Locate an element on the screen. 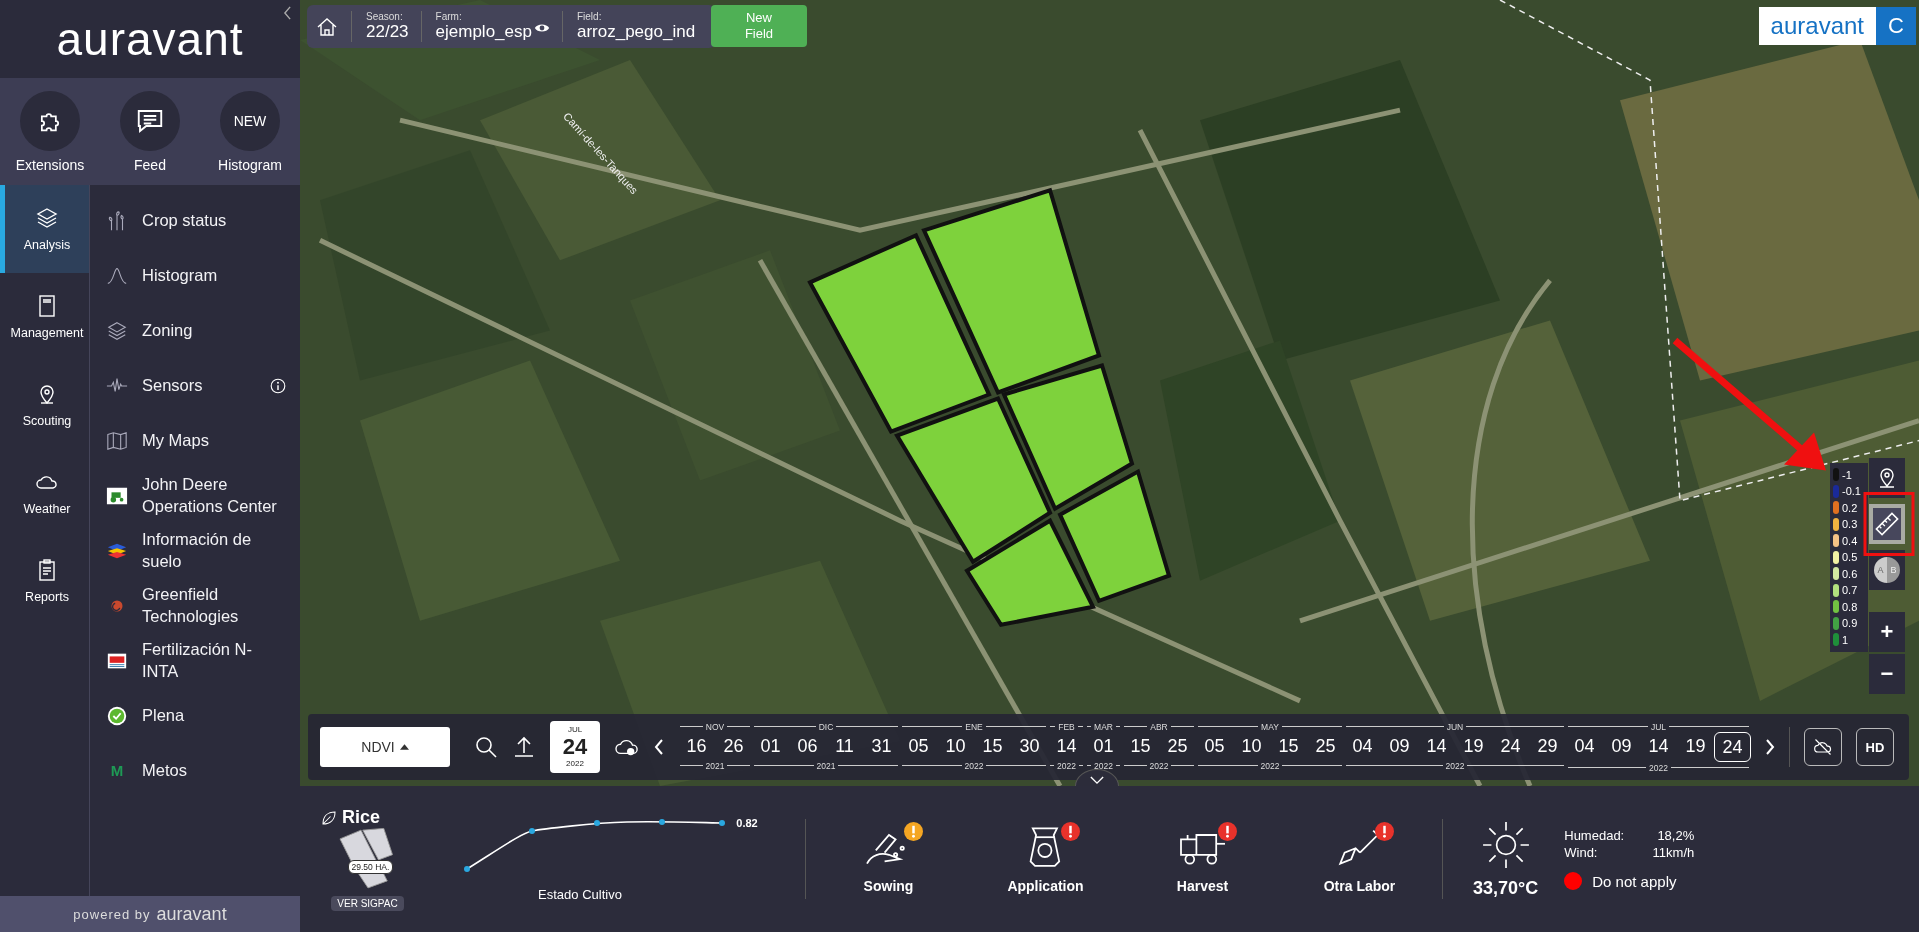  date-item: 30 is located at coordinates (1029, 746).